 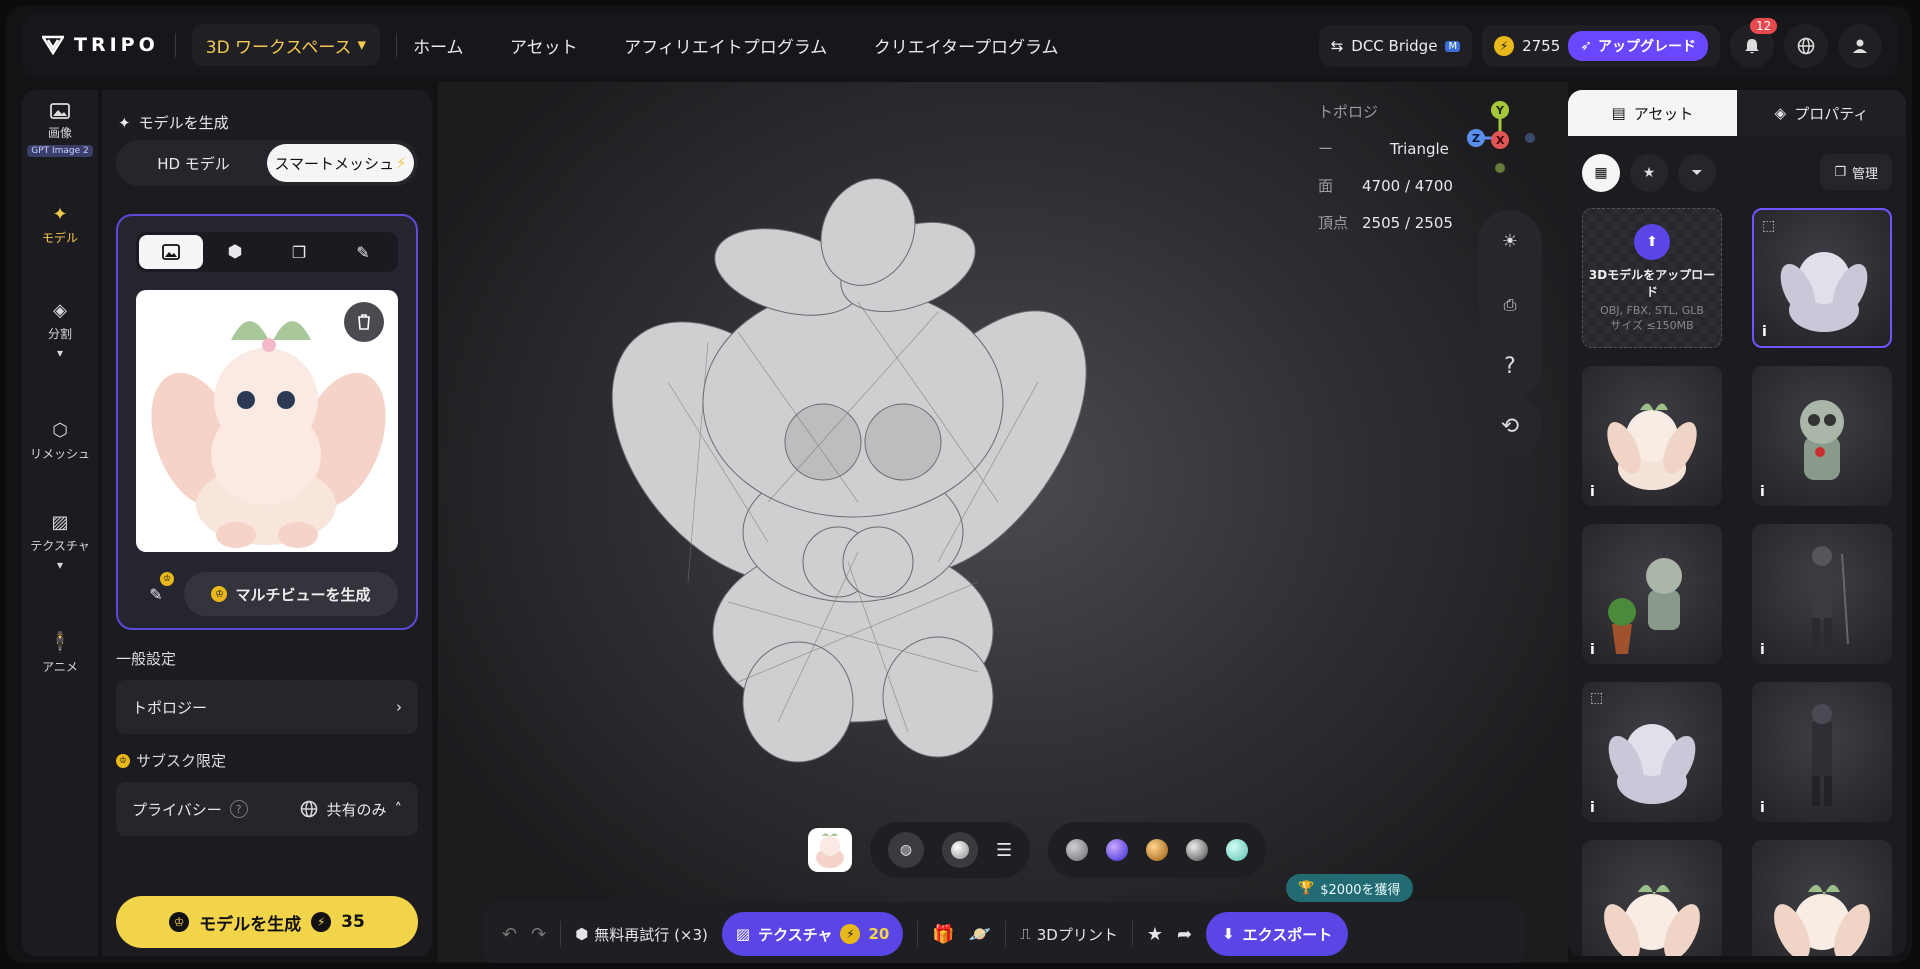 I want to click on tripo-logo: TRIPO, so click(x=100, y=45).